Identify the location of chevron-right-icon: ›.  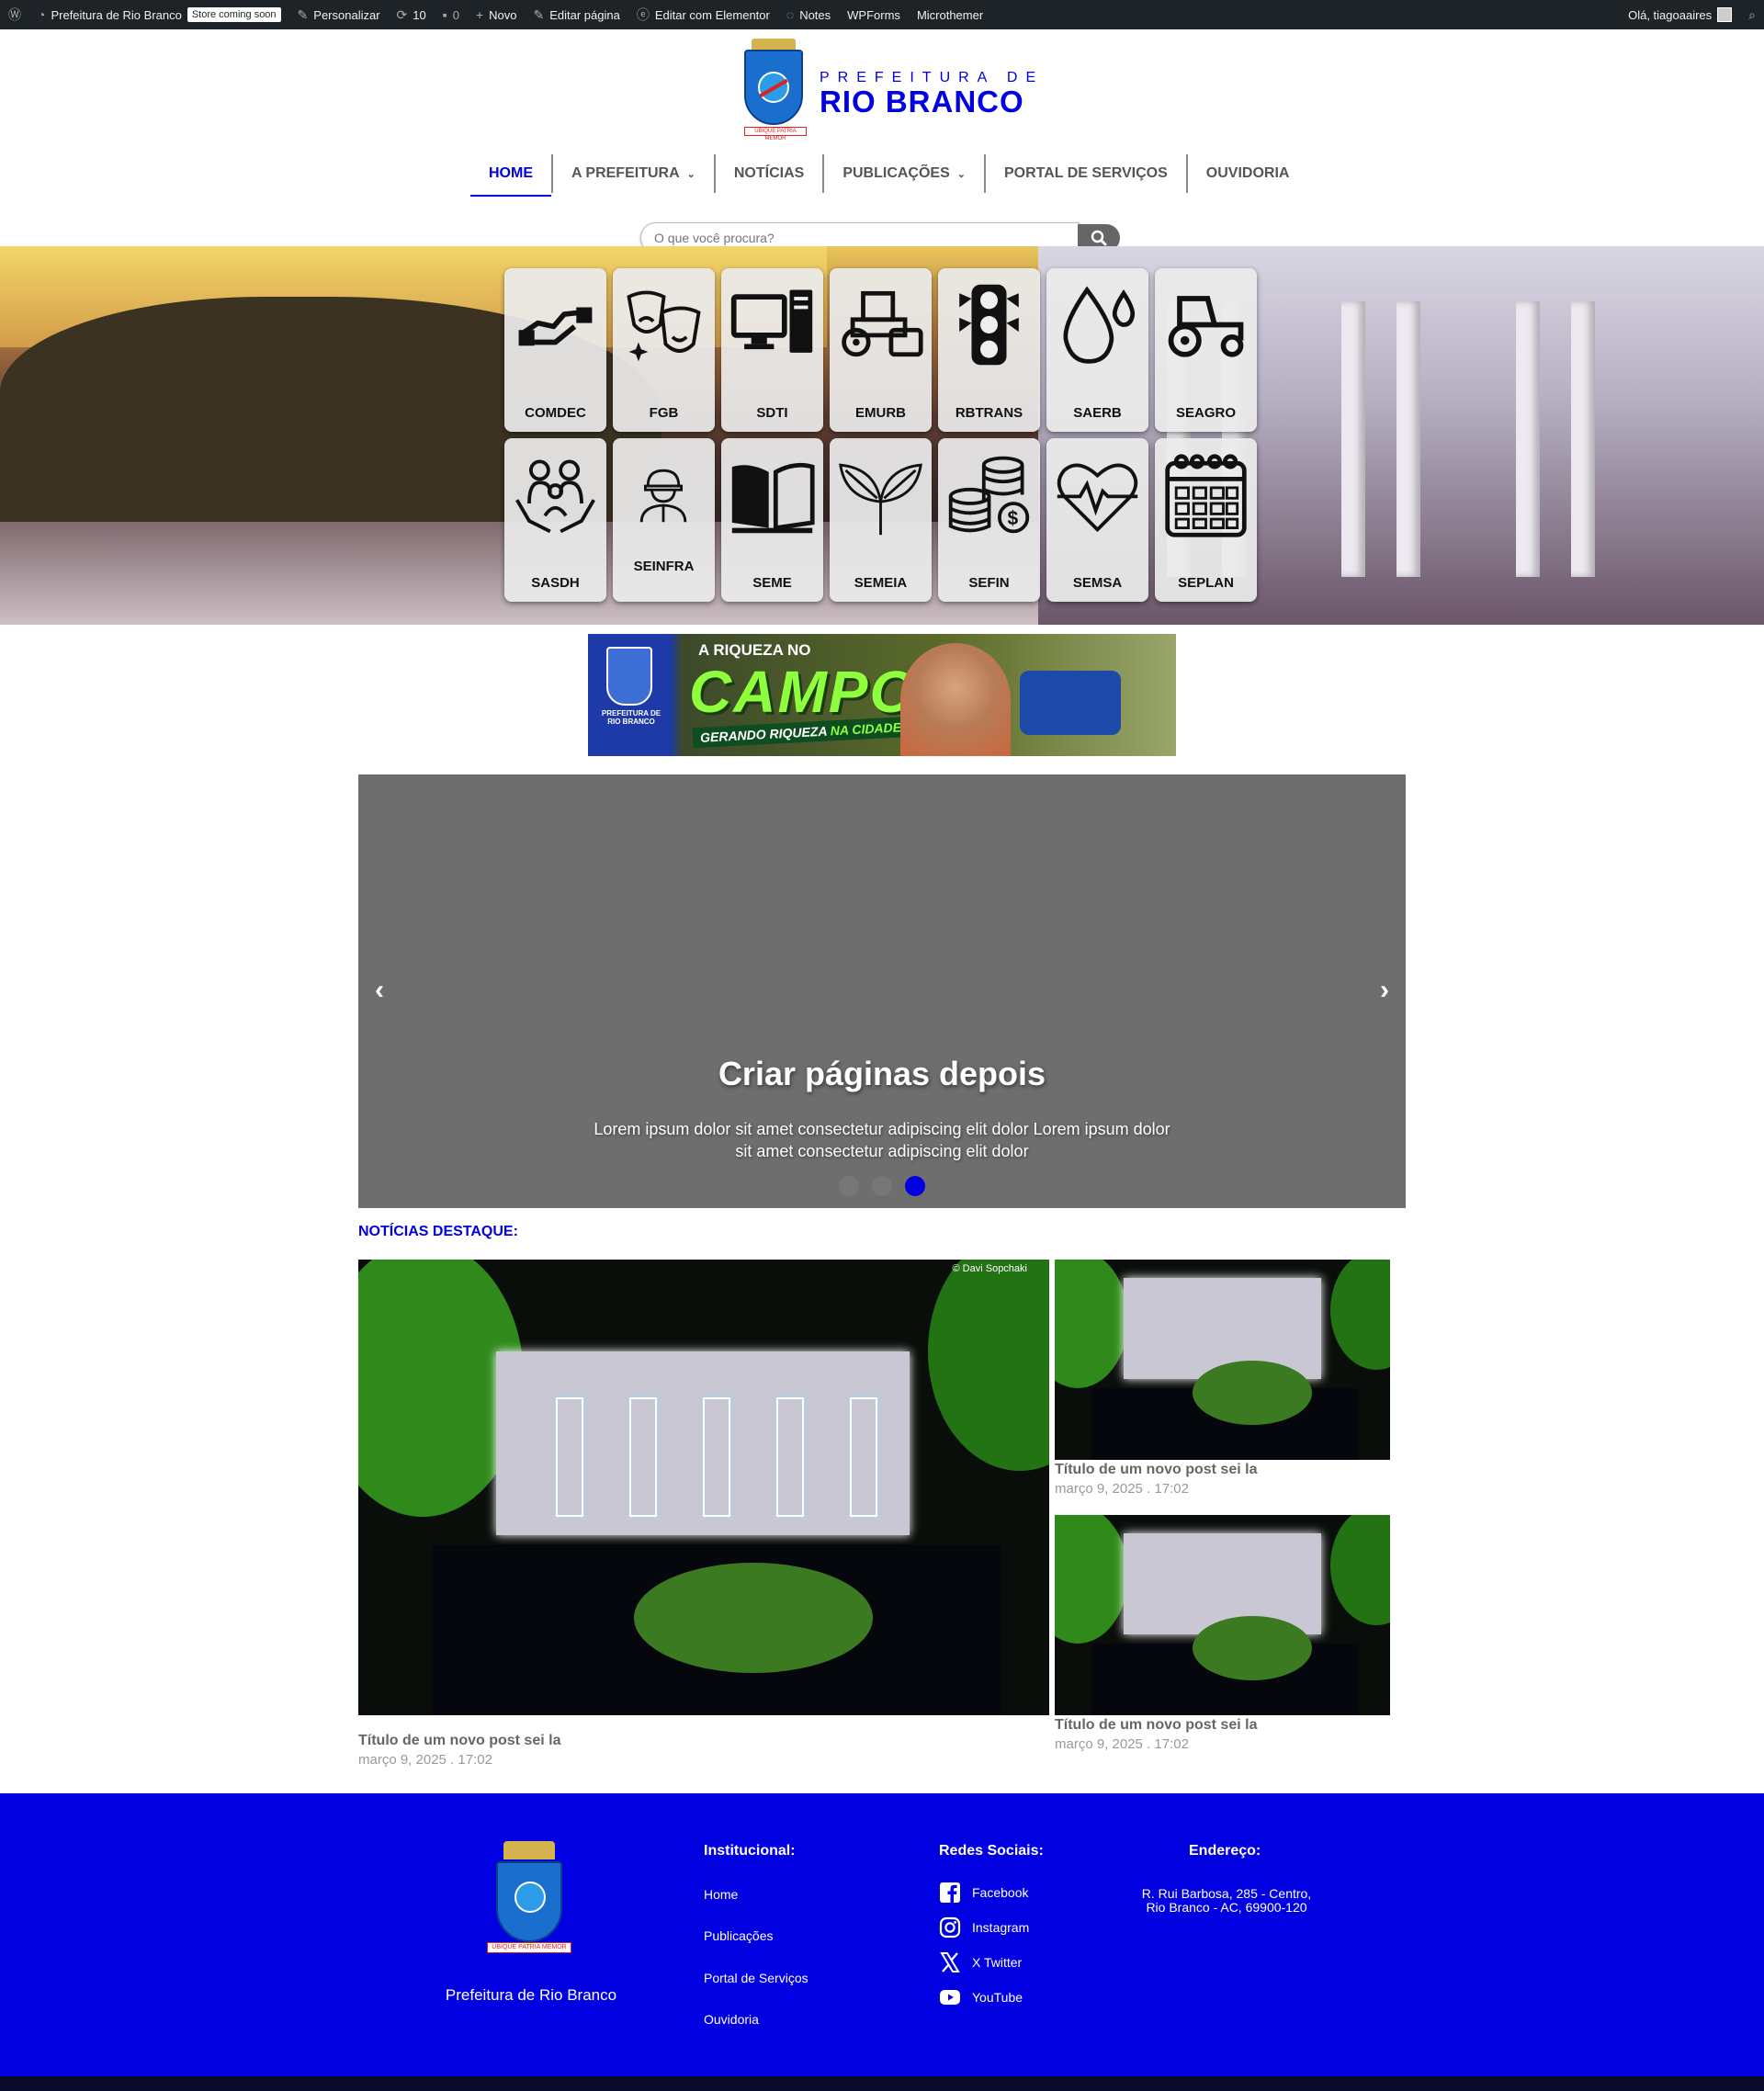
(1385, 990).